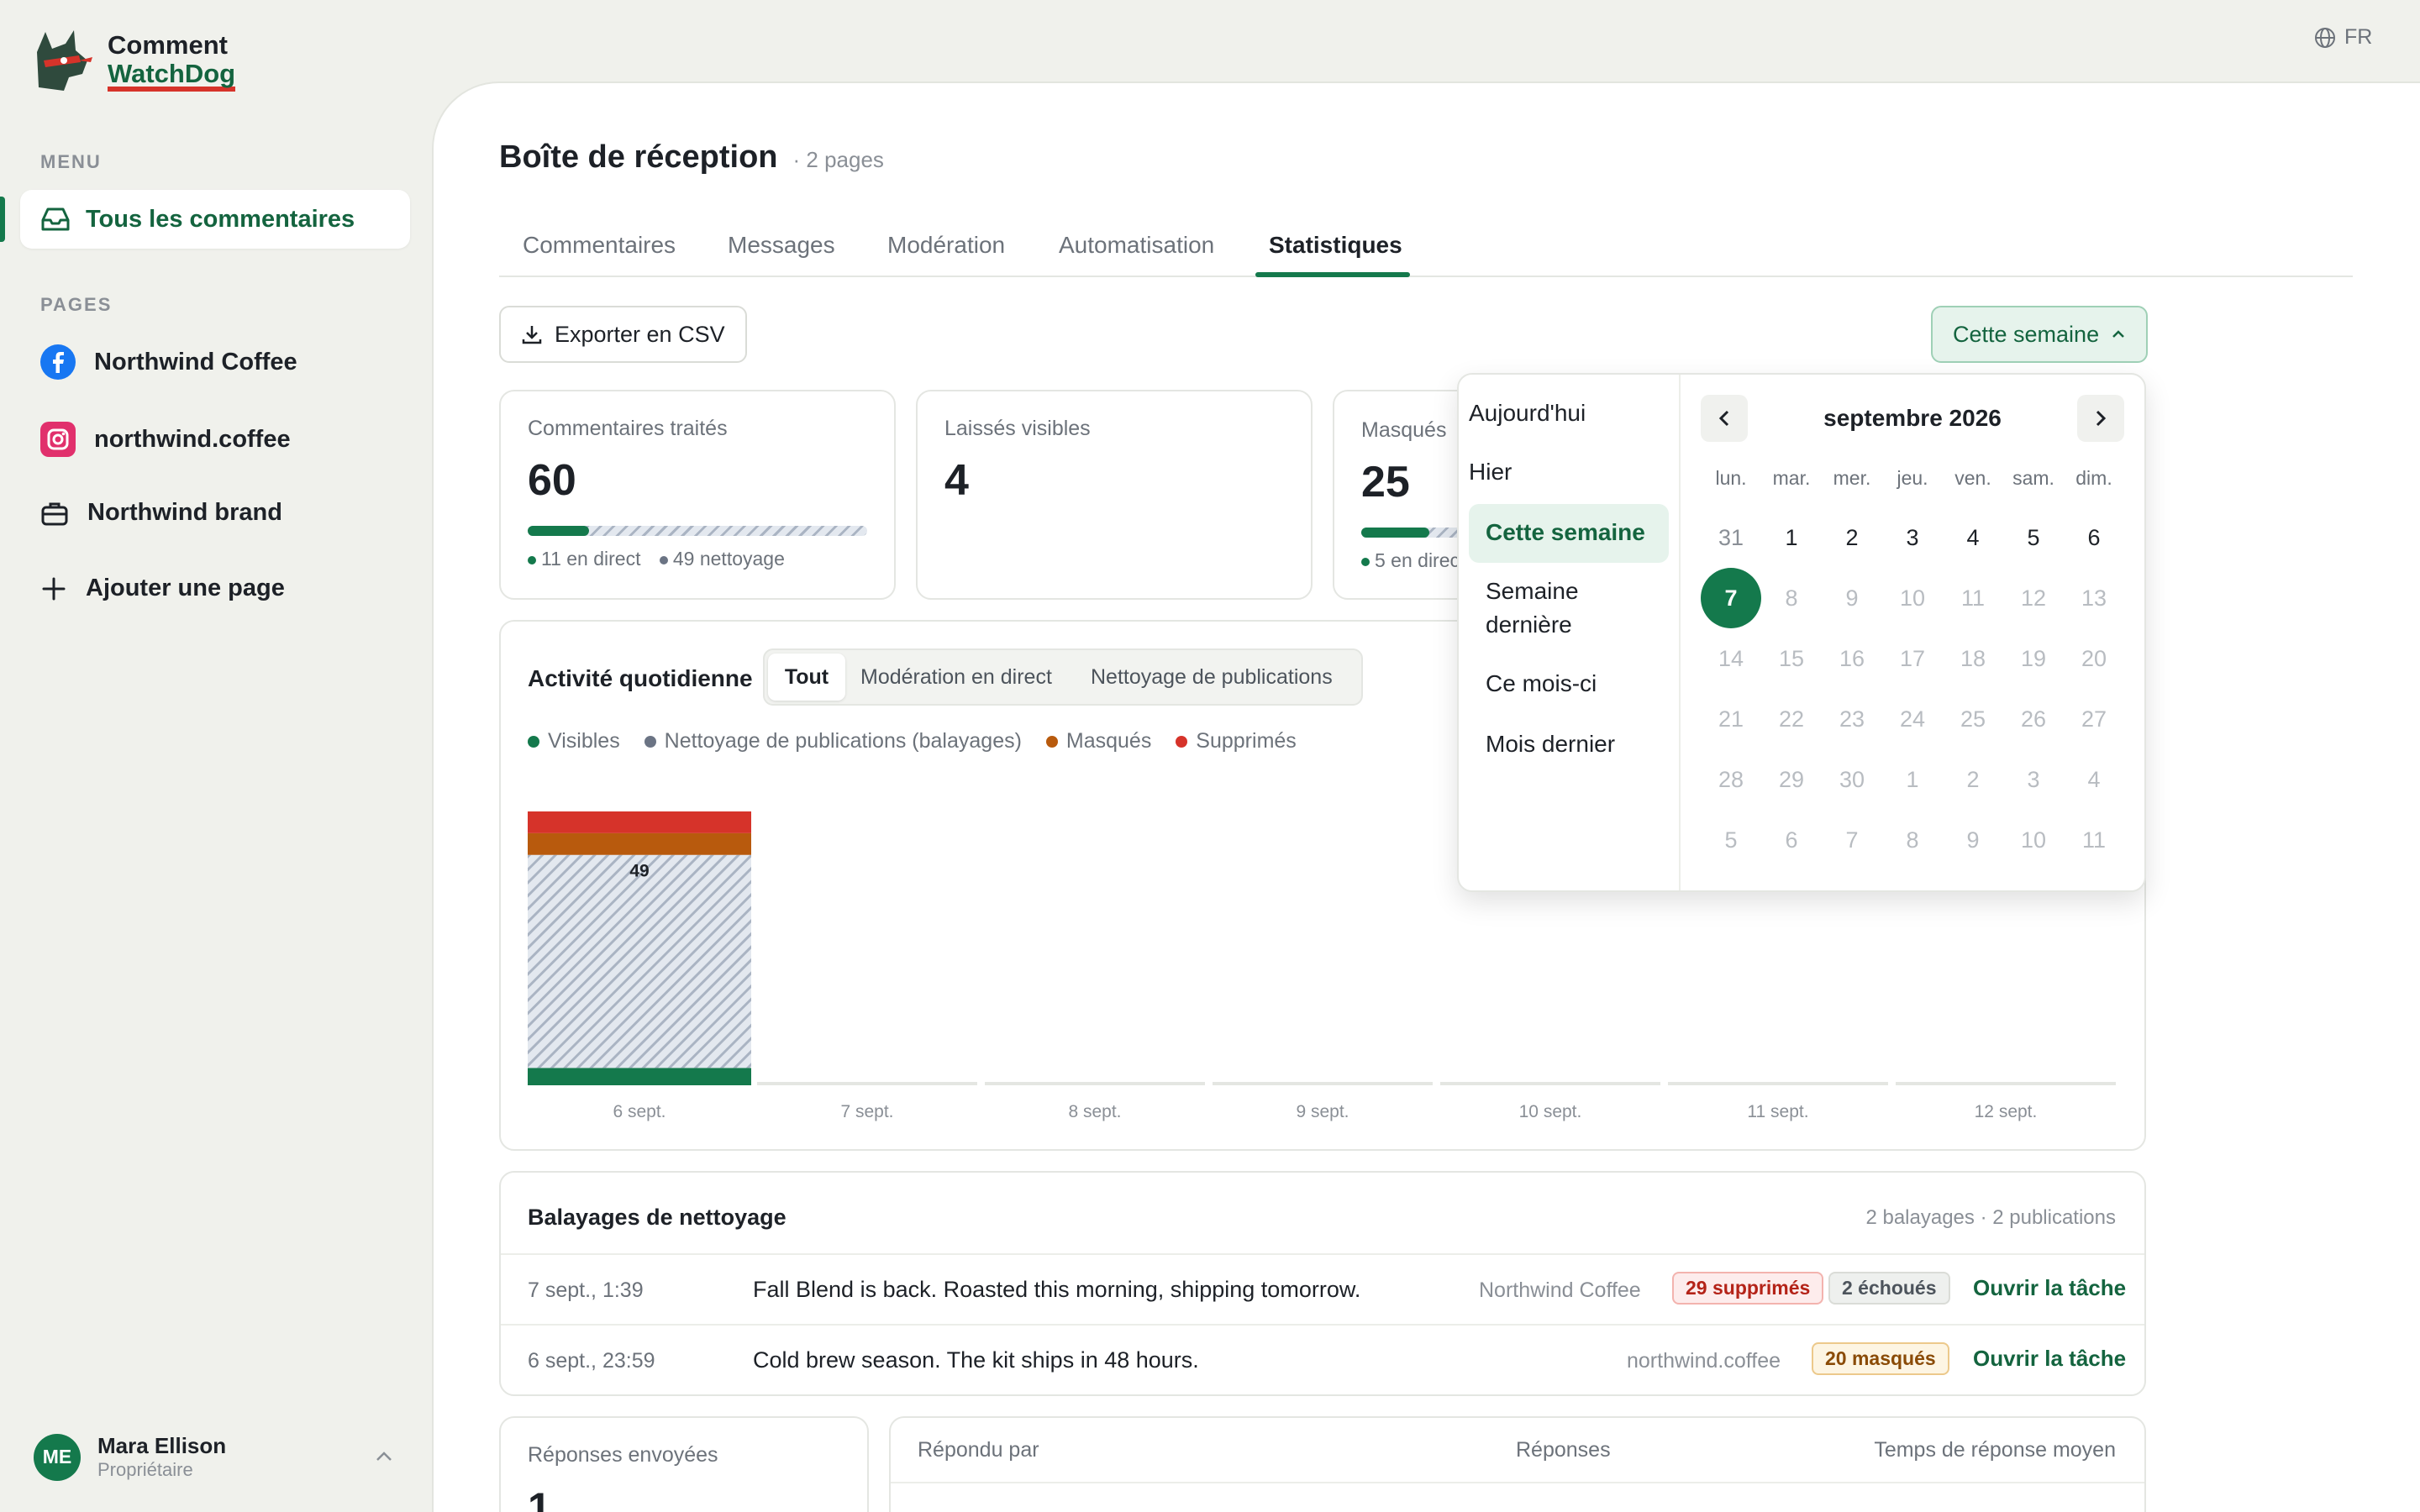 The width and height of the screenshot is (2420, 1512). What do you see at coordinates (1413, 560) in the screenshot?
I see `stat-legend: 5 en direct` at bounding box center [1413, 560].